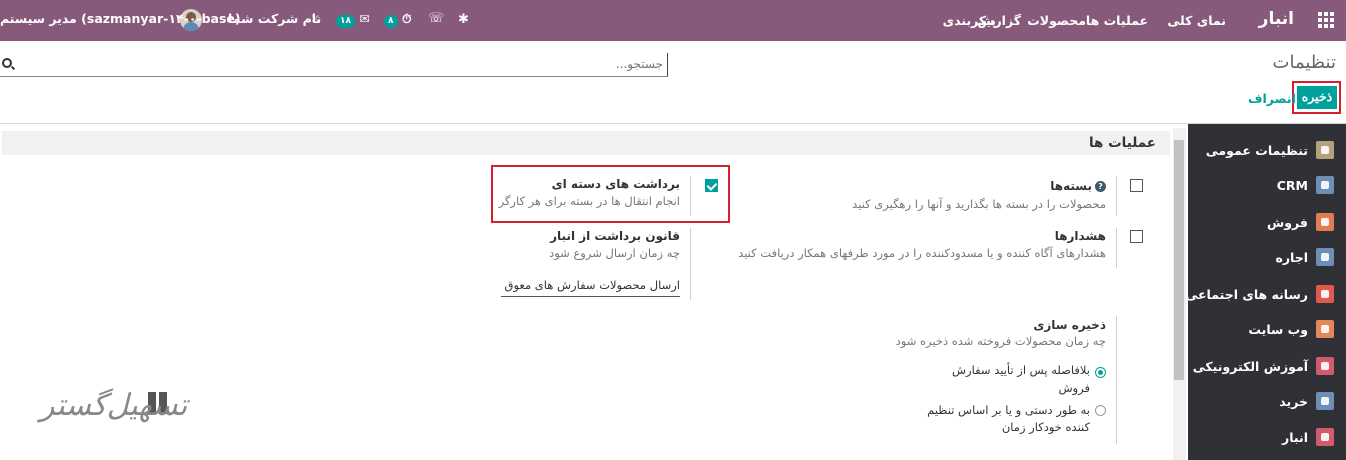  Describe the element at coordinates (345, 21) in the screenshot. I see `messages-badge: ۱۸` at that location.